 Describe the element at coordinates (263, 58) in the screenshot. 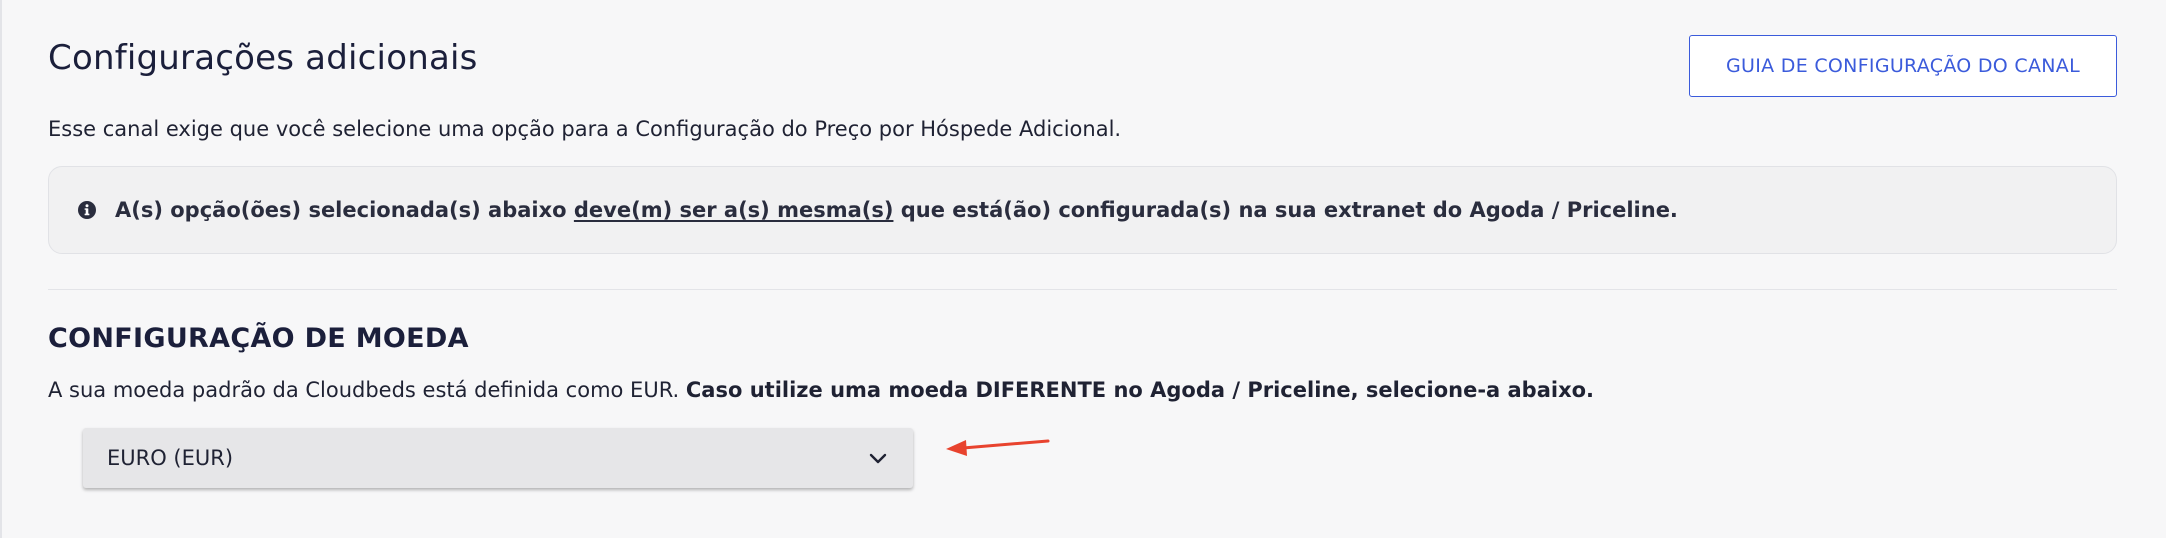

I see `page-title: Configurações adicionais` at that location.